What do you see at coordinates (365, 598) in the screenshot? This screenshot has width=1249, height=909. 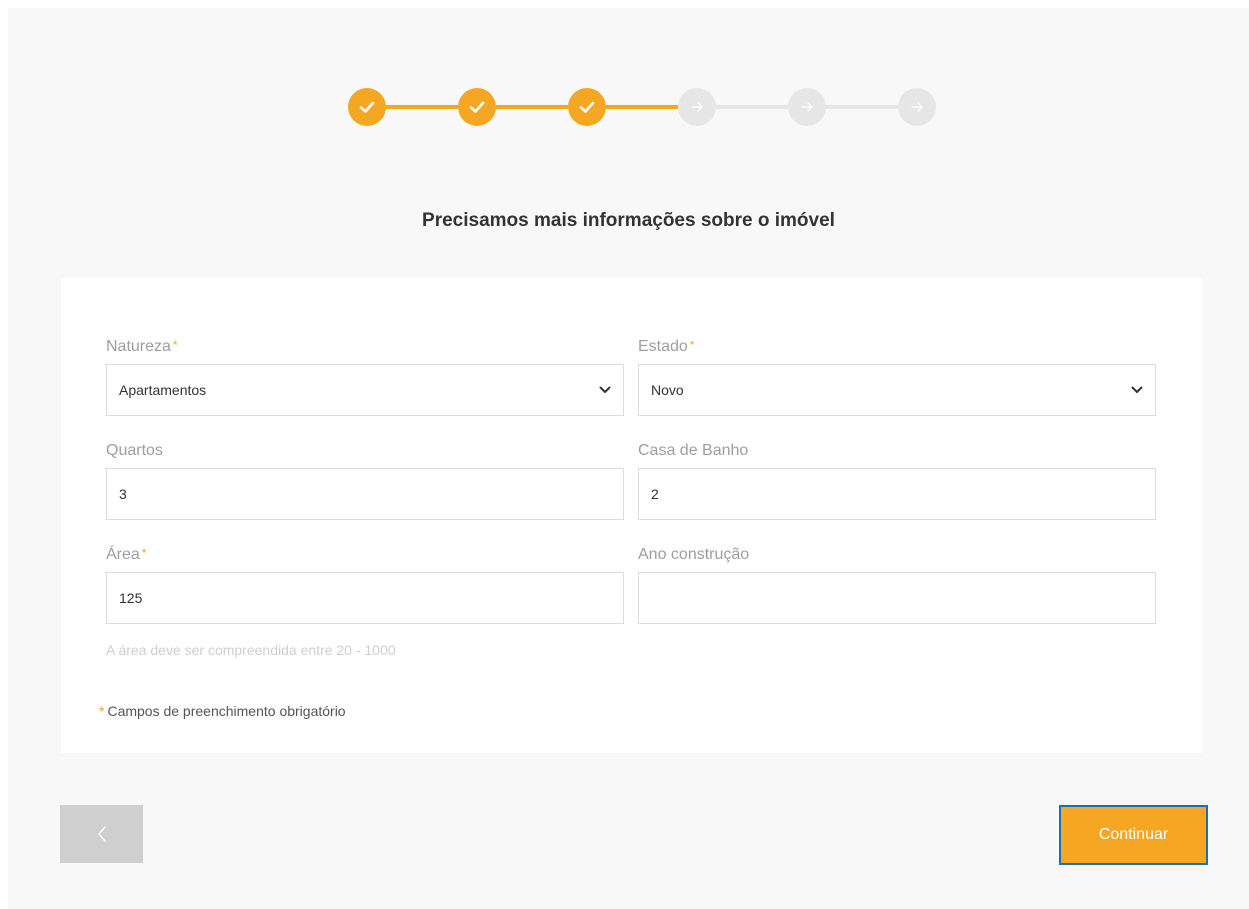 I see `area-input: 125` at bounding box center [365, 598].